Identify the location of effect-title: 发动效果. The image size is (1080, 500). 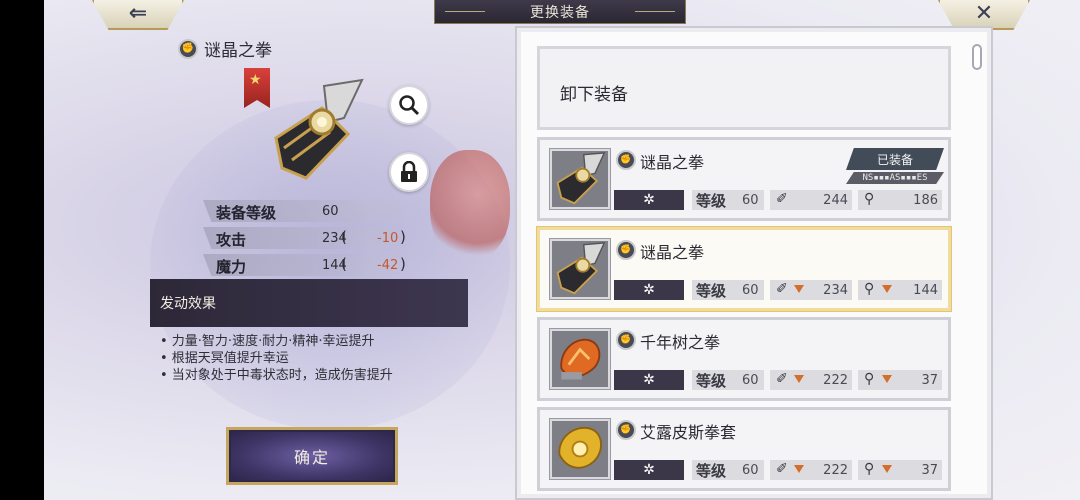
(188, 304).